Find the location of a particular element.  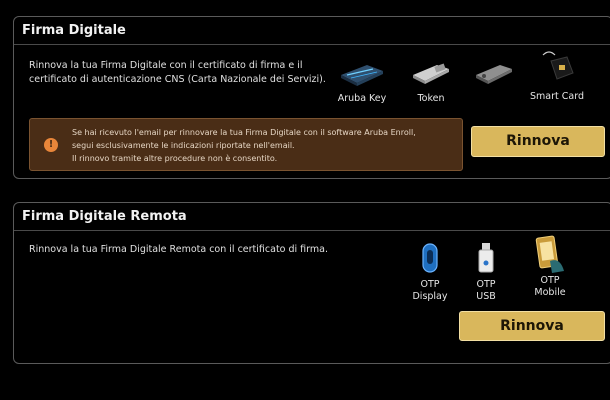

aruba-key-icon is located at coordinates (362, 75).